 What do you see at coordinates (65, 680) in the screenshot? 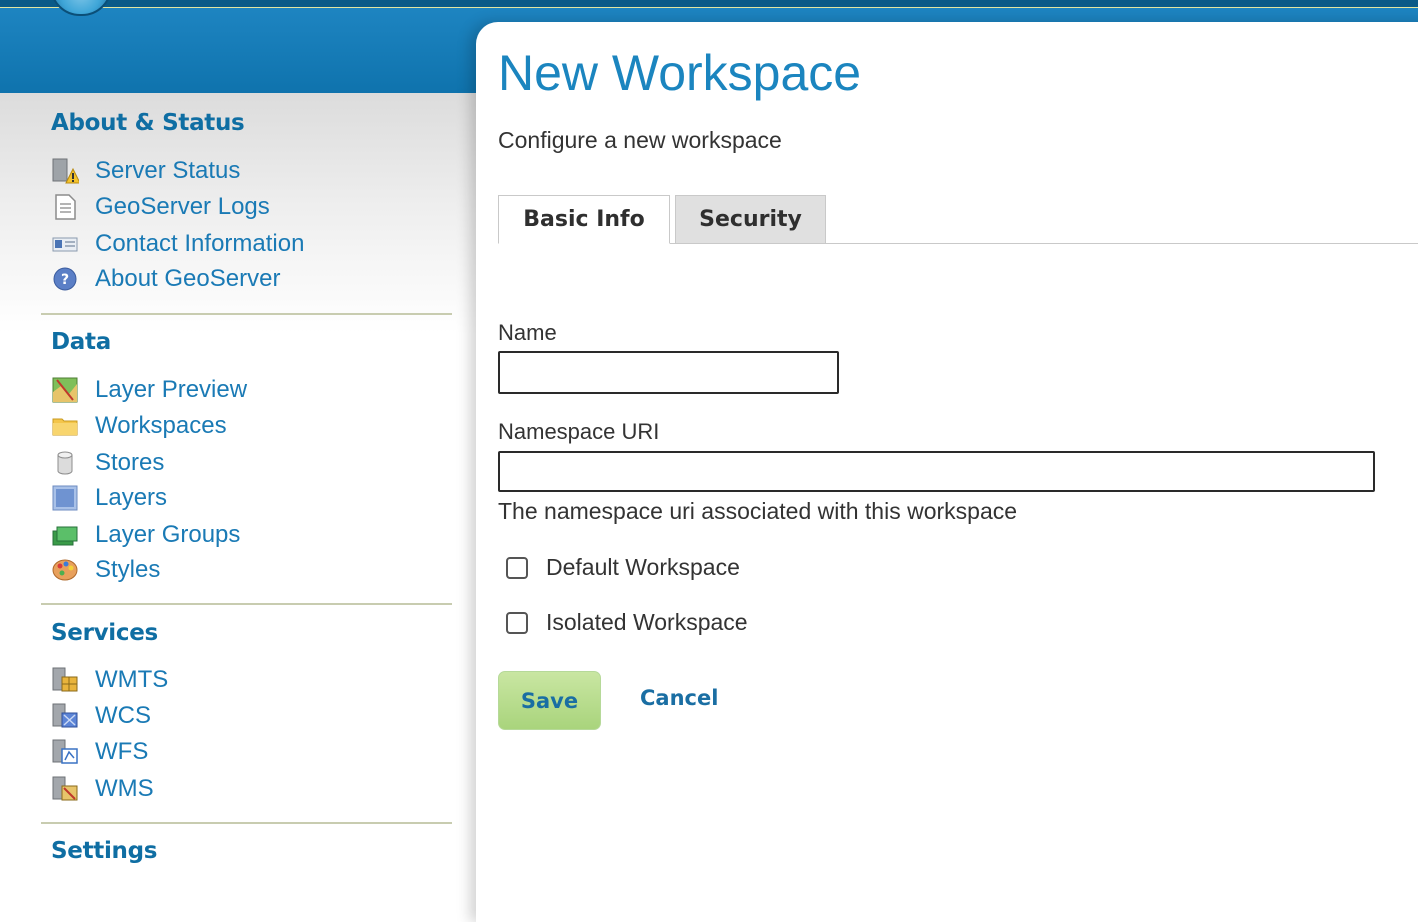
I see `wmts-service-icon` at bounding box center [65, 680].